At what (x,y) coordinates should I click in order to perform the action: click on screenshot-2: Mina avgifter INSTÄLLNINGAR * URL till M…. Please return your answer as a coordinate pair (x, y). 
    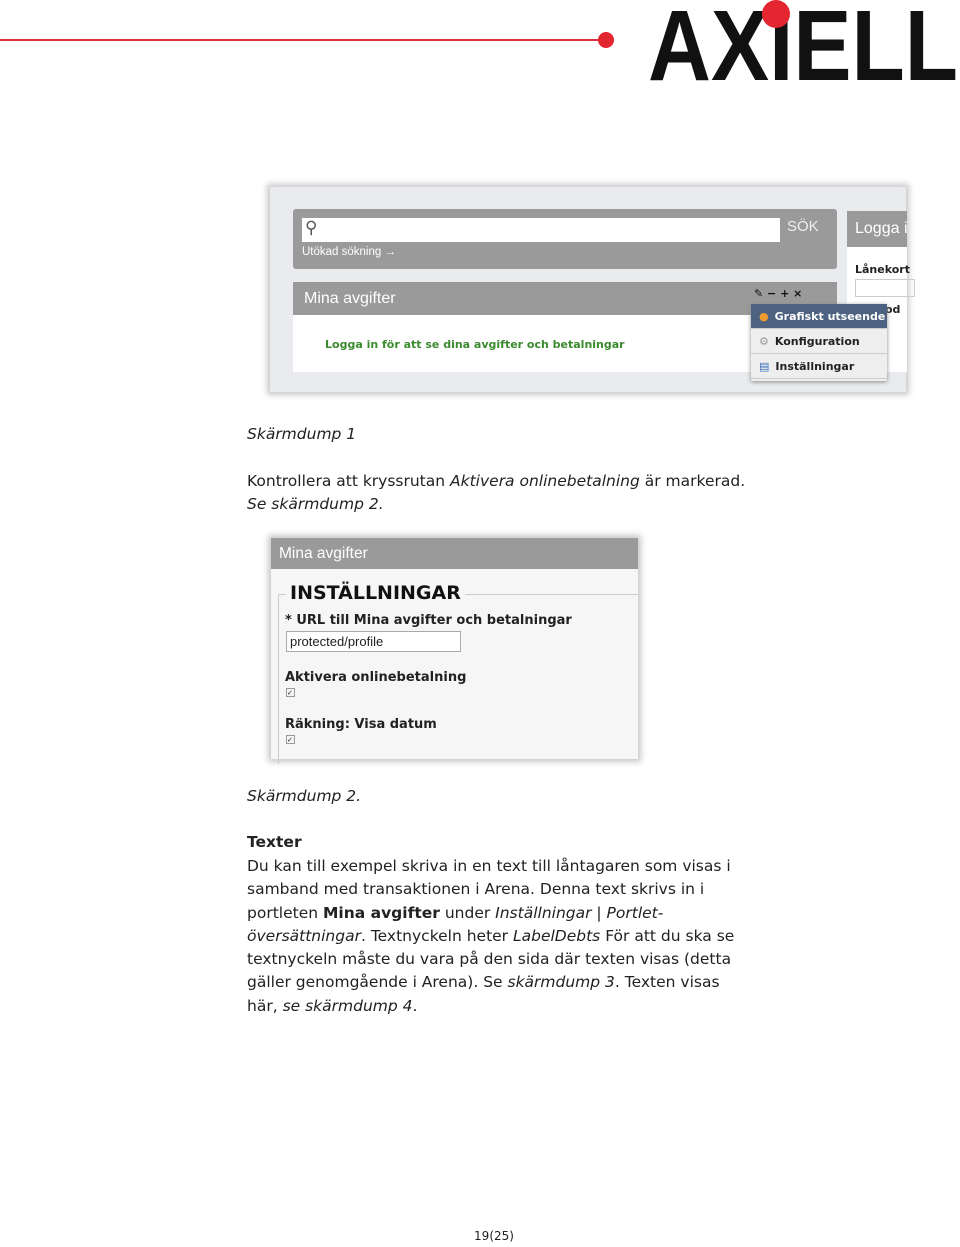
    Looking at the image, I should click on (454, 651).